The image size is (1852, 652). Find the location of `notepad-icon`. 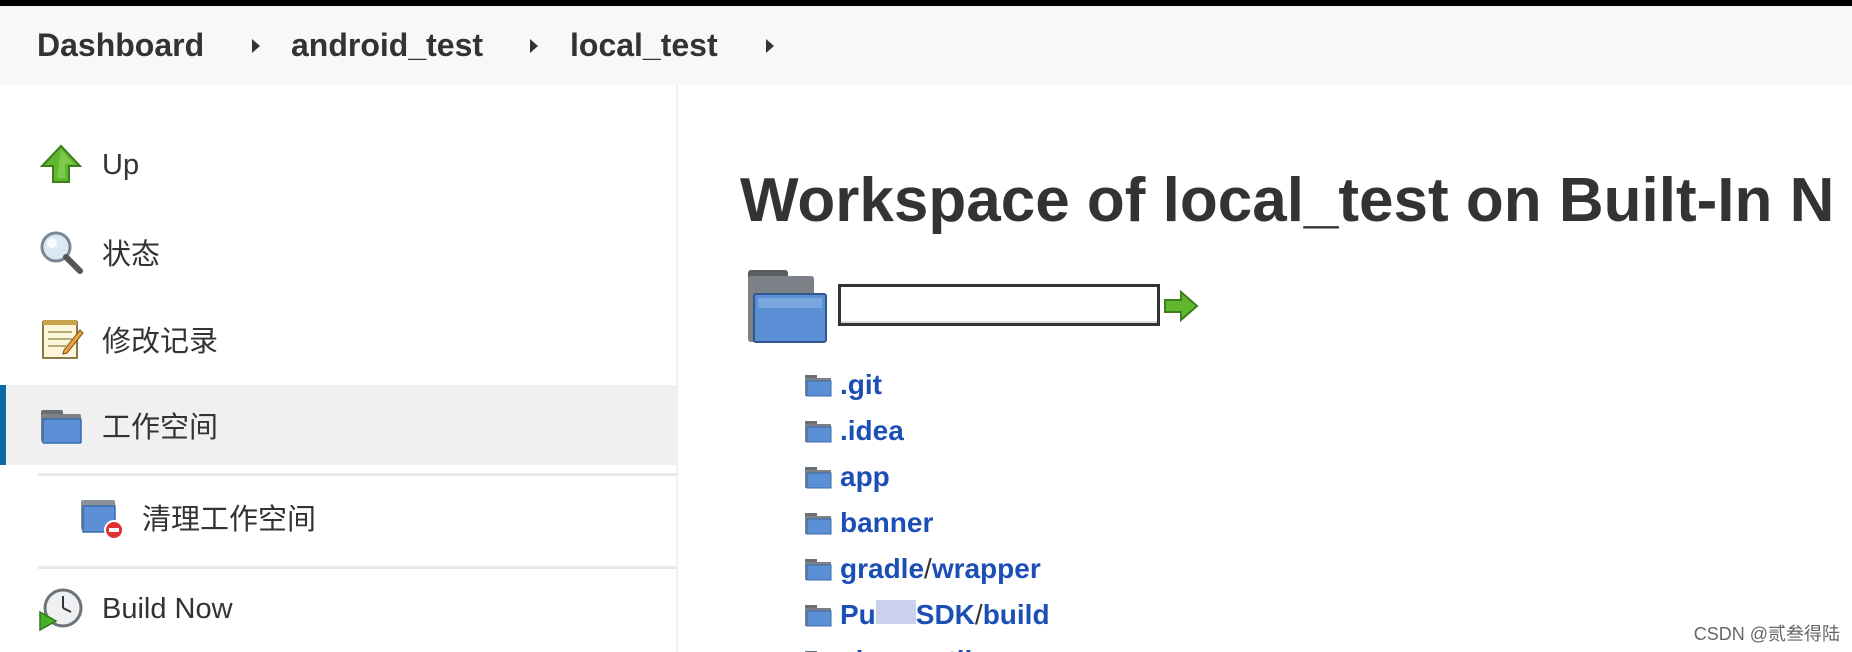

notepad-icon is located at coordinates (63, 339).